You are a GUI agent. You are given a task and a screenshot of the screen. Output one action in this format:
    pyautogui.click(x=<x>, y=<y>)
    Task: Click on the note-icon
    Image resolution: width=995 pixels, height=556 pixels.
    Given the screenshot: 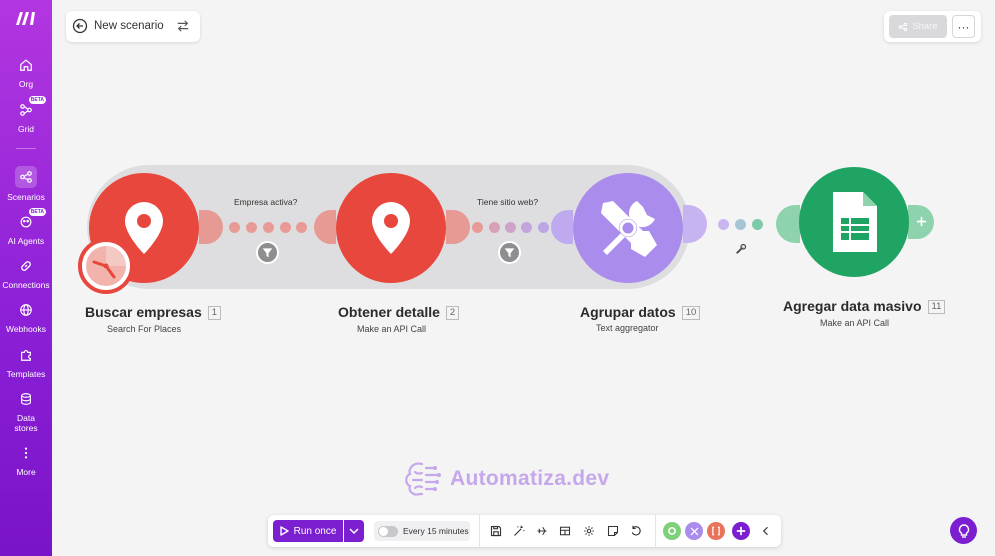 What is the action you would take?
    pyautogui.click(x=613, y=531)
    